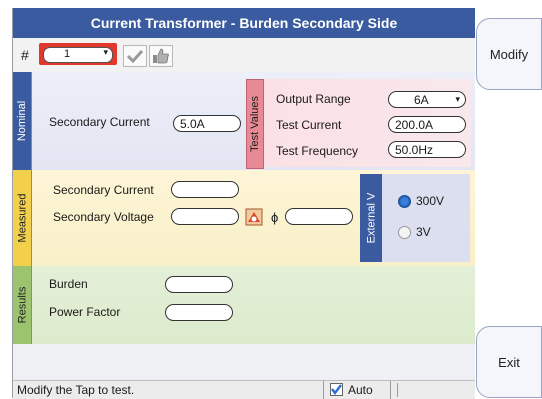 This screenshot has width=542, height=399. I want to click on results-tab: Results, so click(22, 305).